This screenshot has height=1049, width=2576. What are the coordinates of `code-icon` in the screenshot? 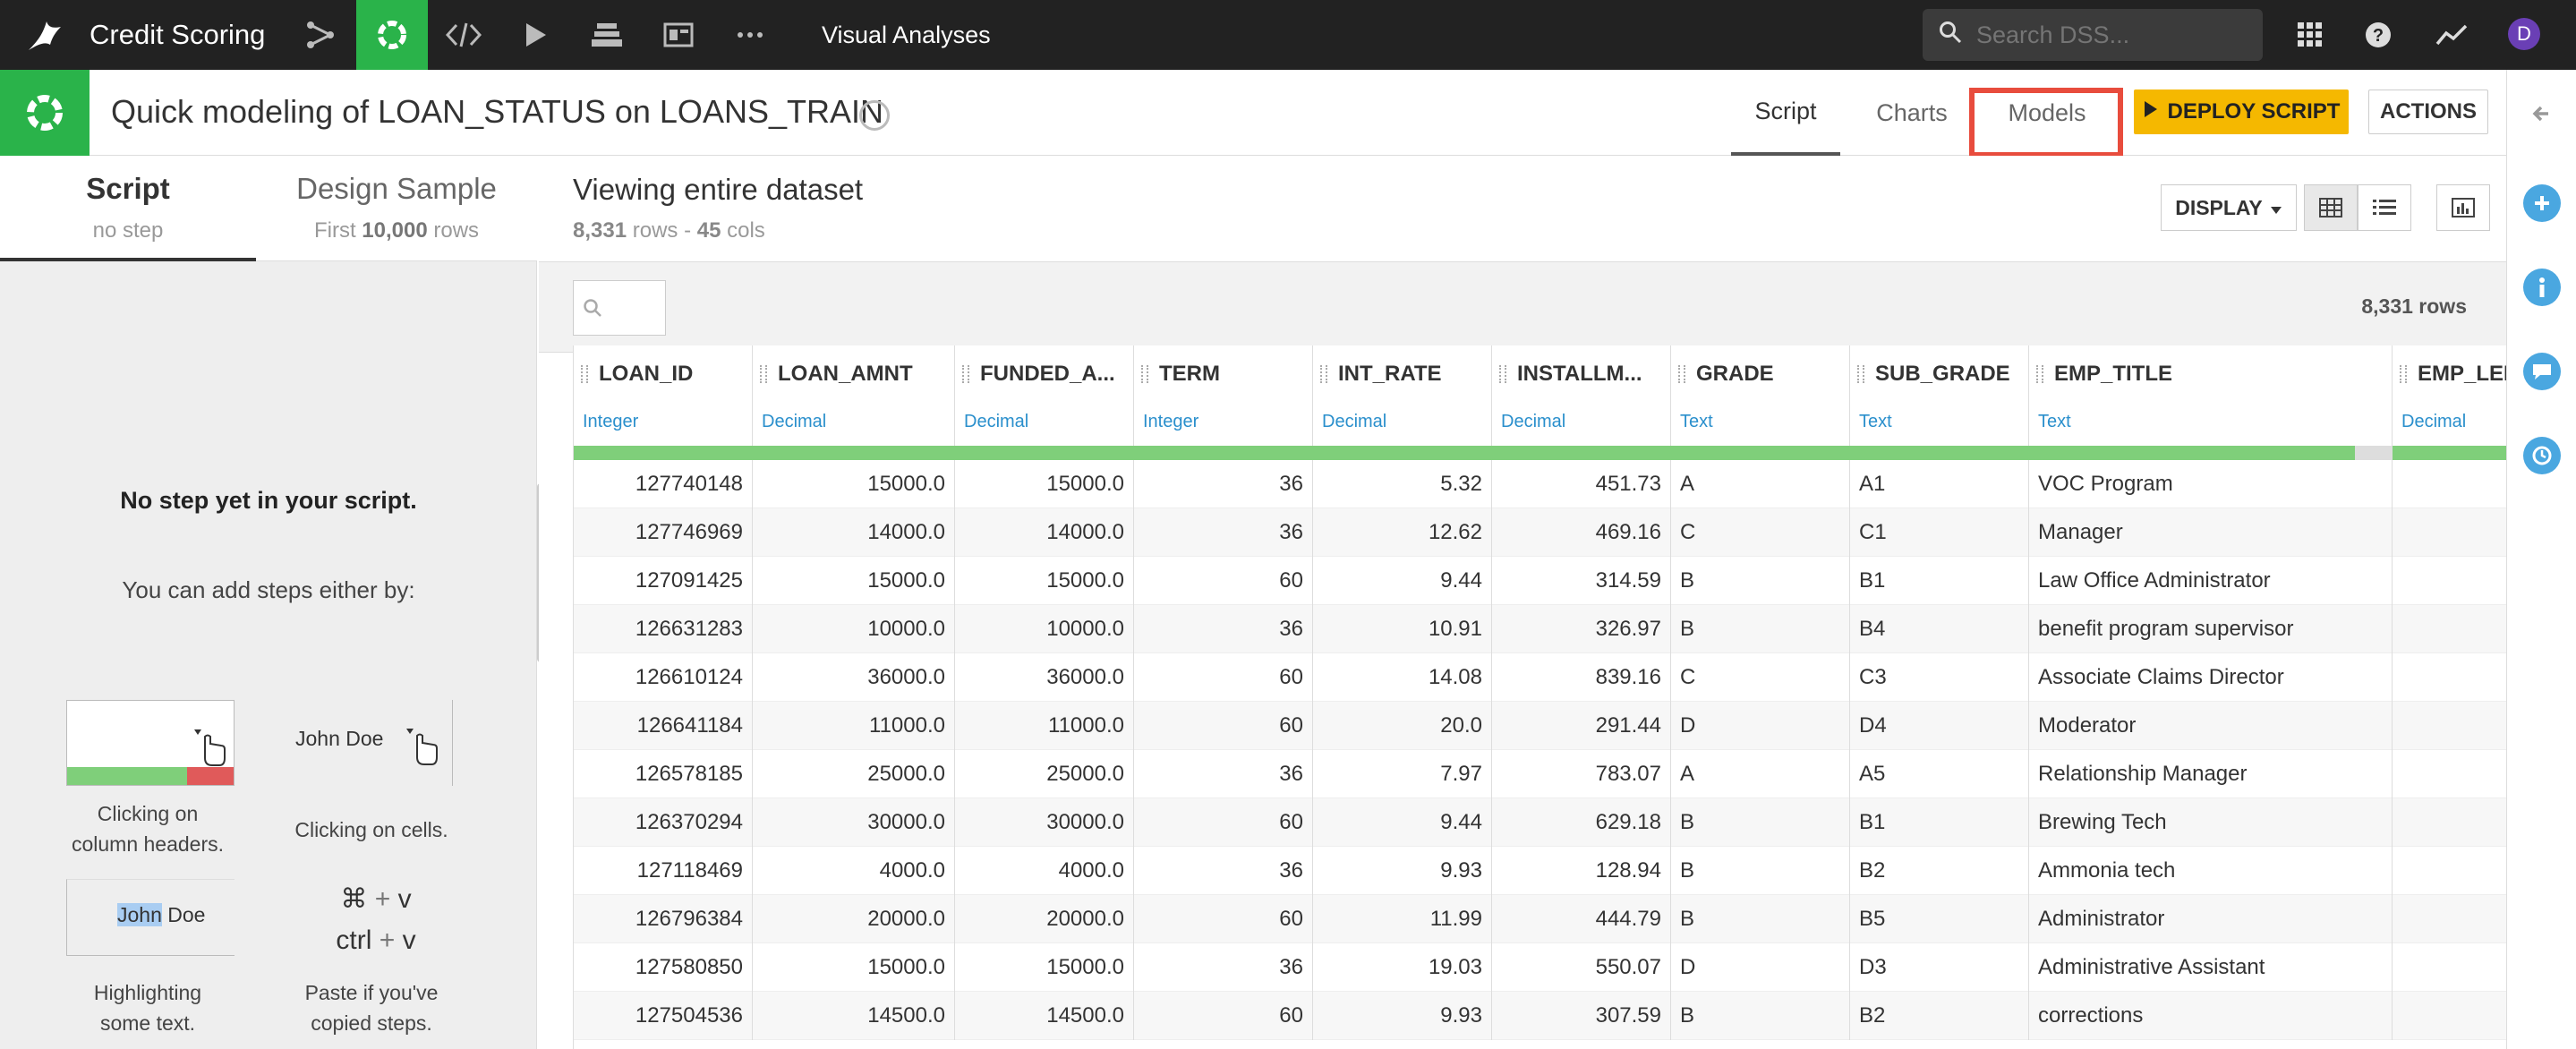 It's located at (463, 35).